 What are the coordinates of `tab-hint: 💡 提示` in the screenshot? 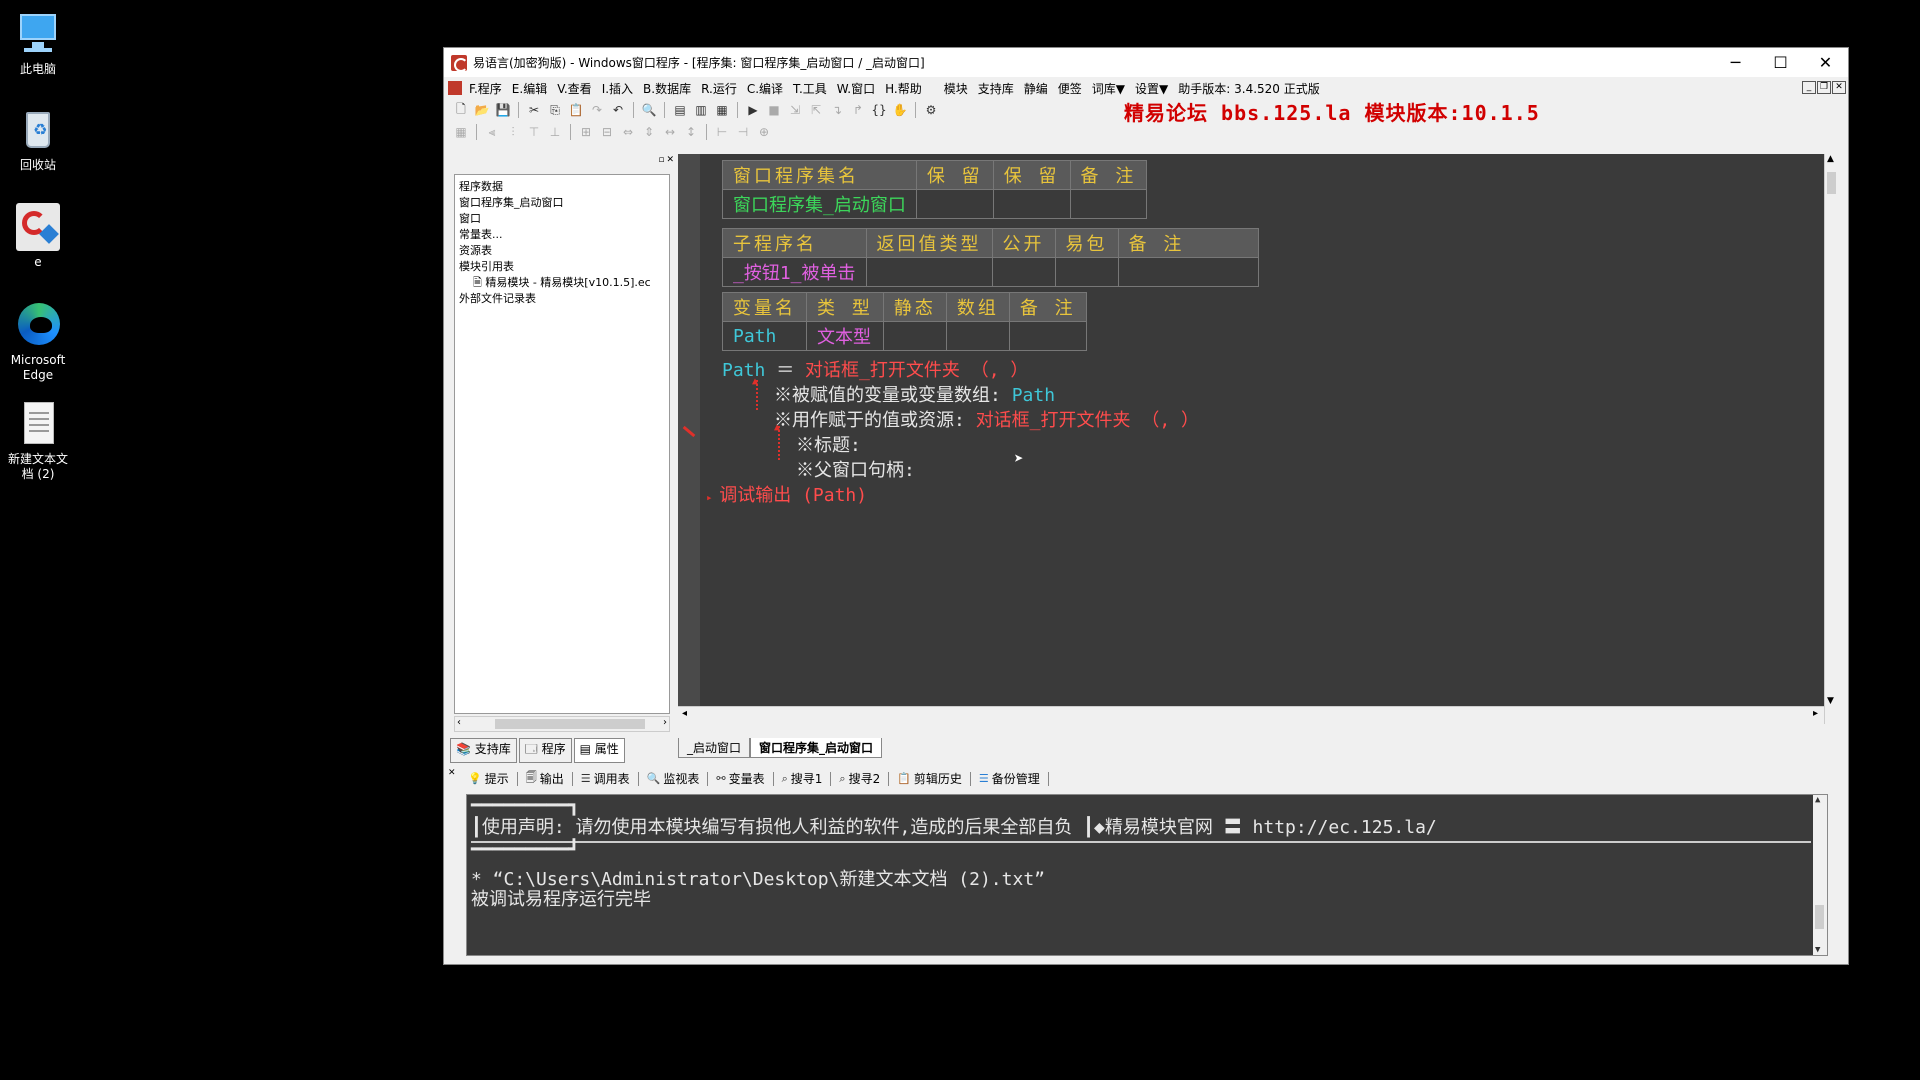 It's located at (488, 778).